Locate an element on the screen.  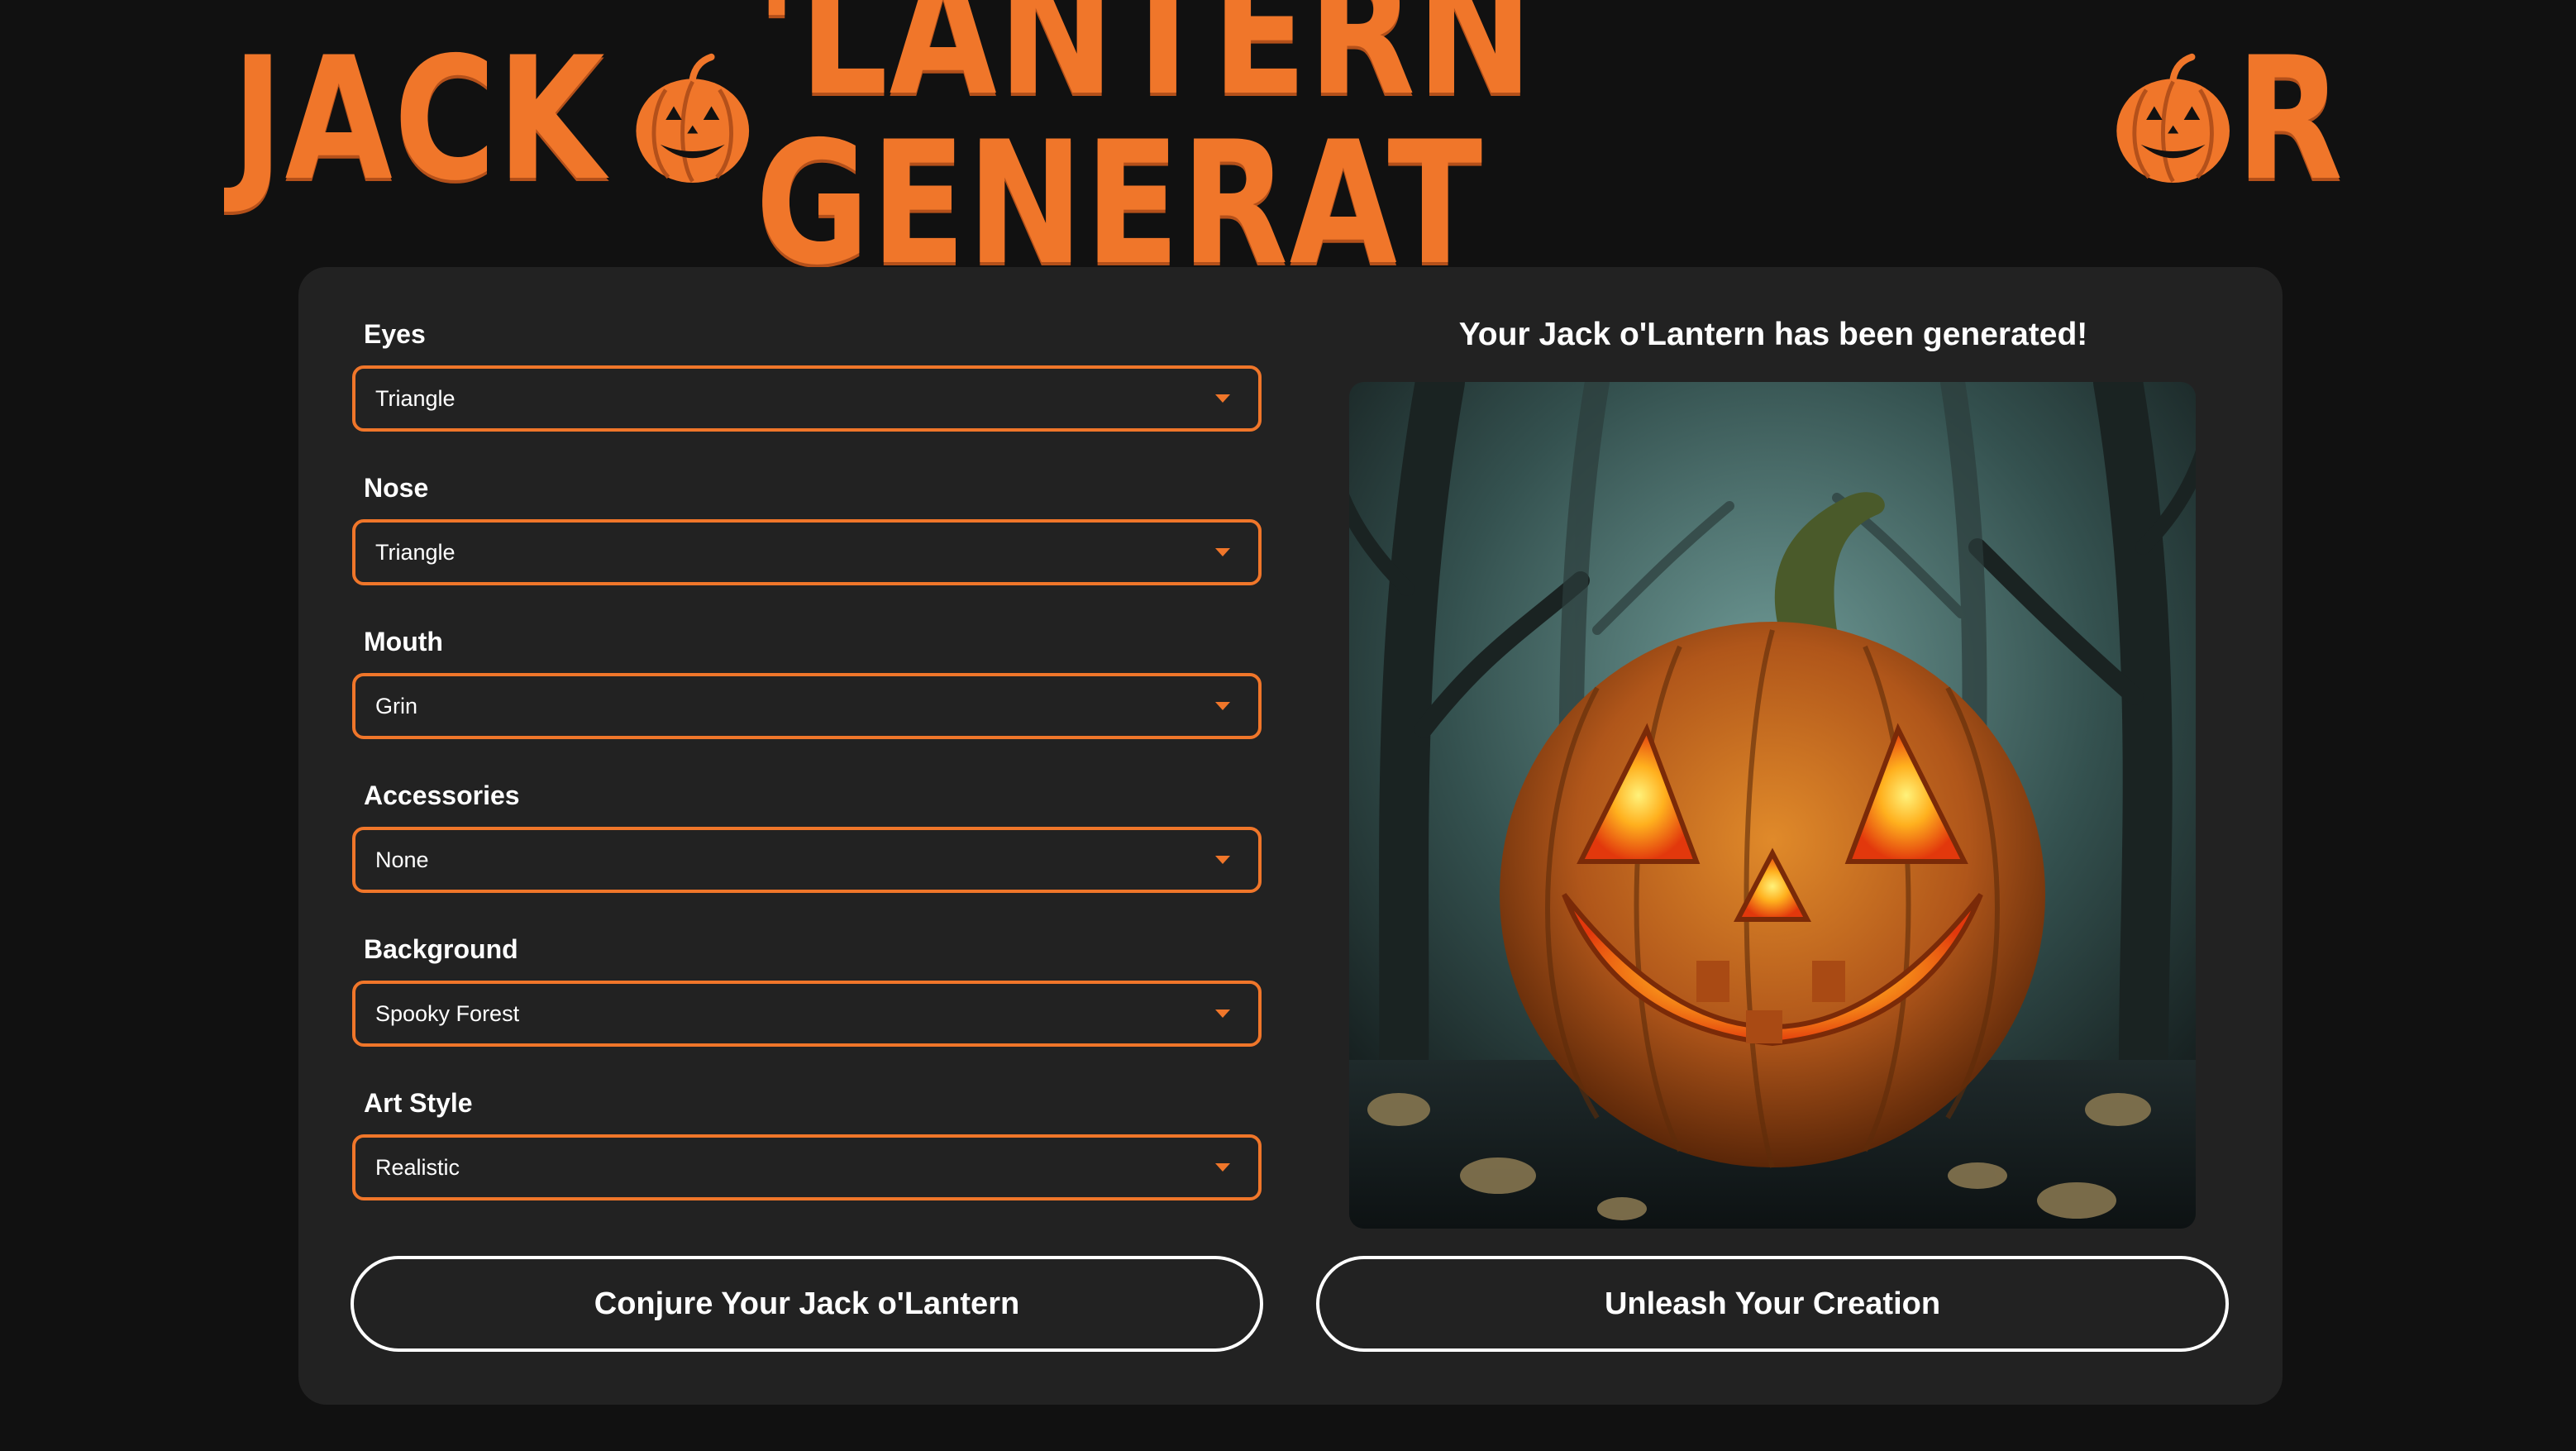
accessories-select-value: None is located at coordinates (402, 859).